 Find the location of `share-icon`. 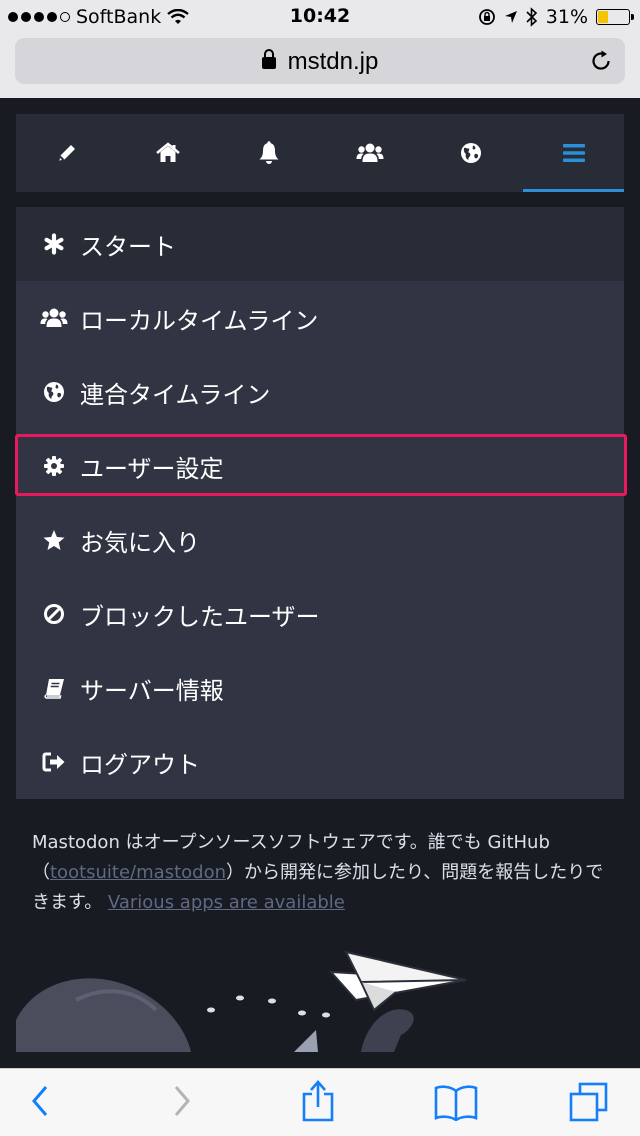

share-icon is located at coordinates (318, 1101).